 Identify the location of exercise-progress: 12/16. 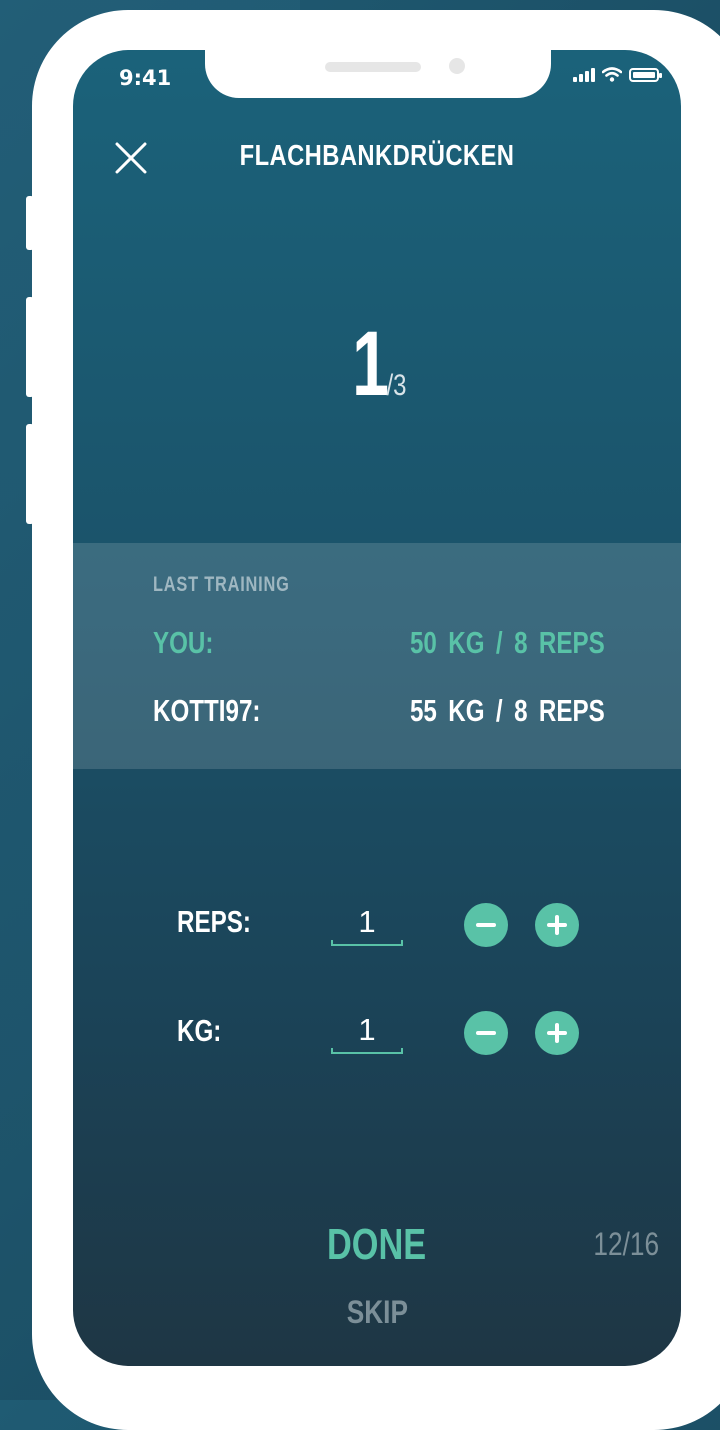
(619, 1244).